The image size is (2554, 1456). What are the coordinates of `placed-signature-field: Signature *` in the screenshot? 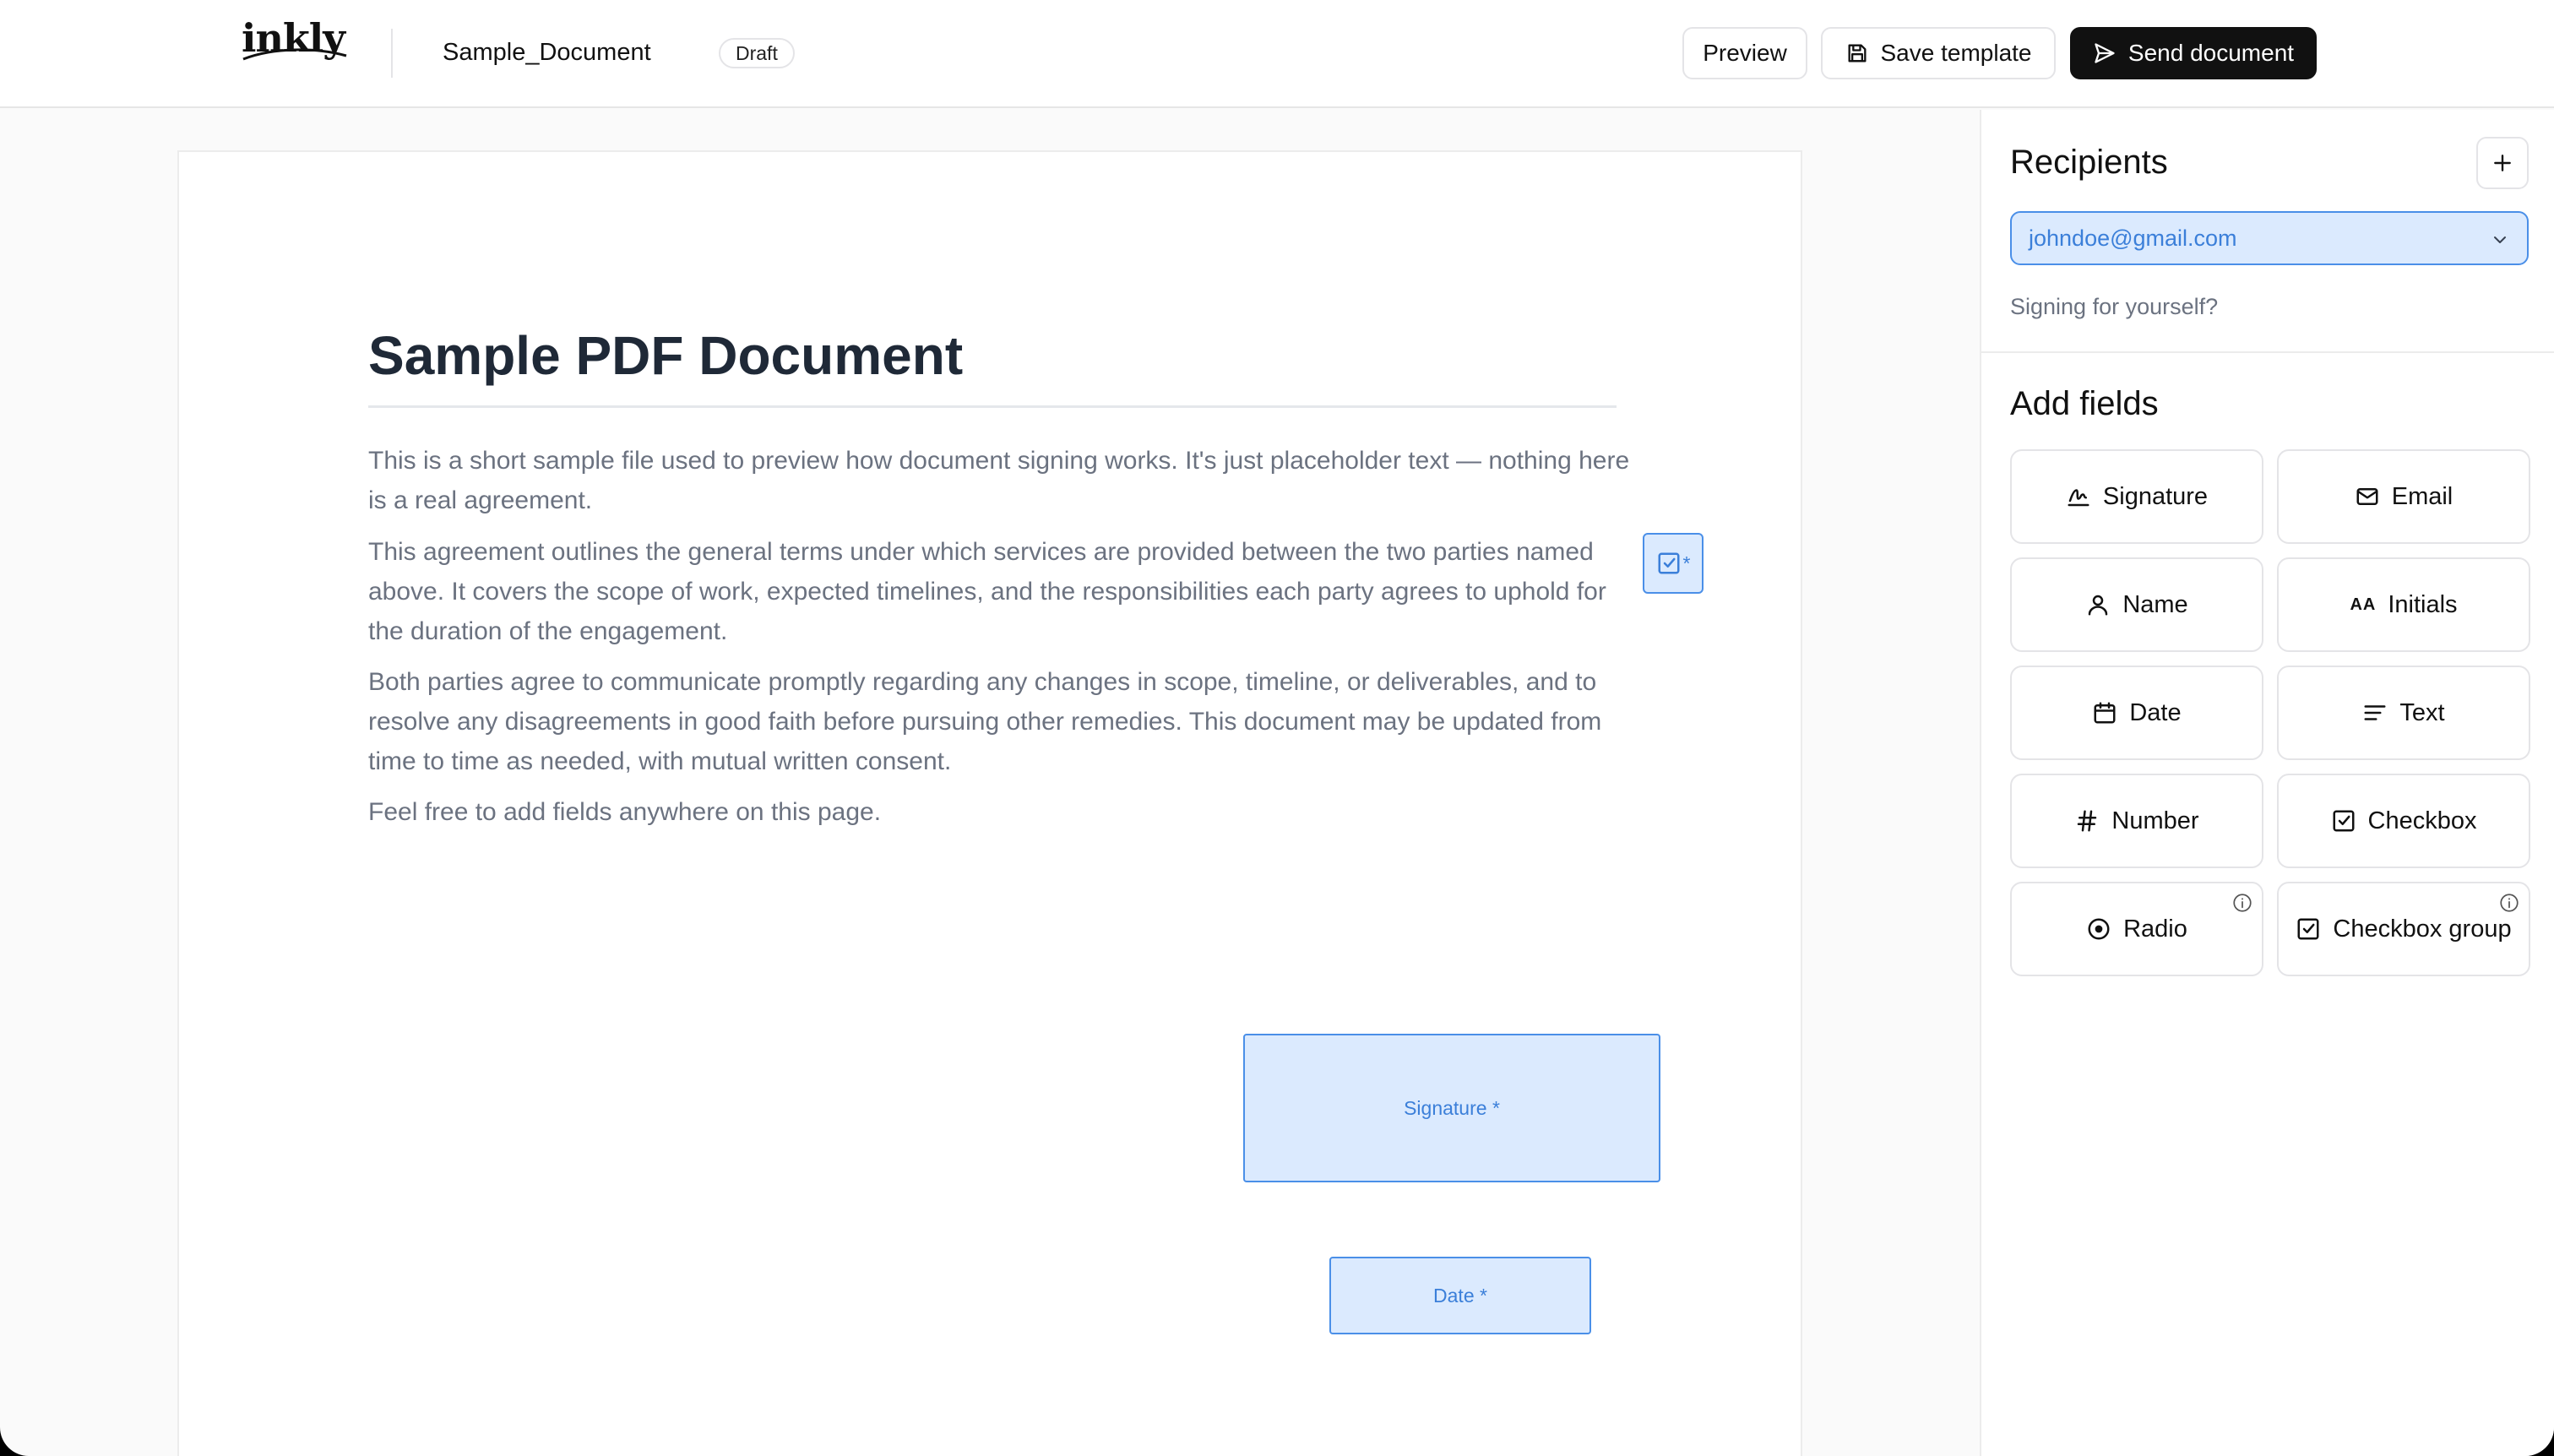 It's located at (1451, 1108).